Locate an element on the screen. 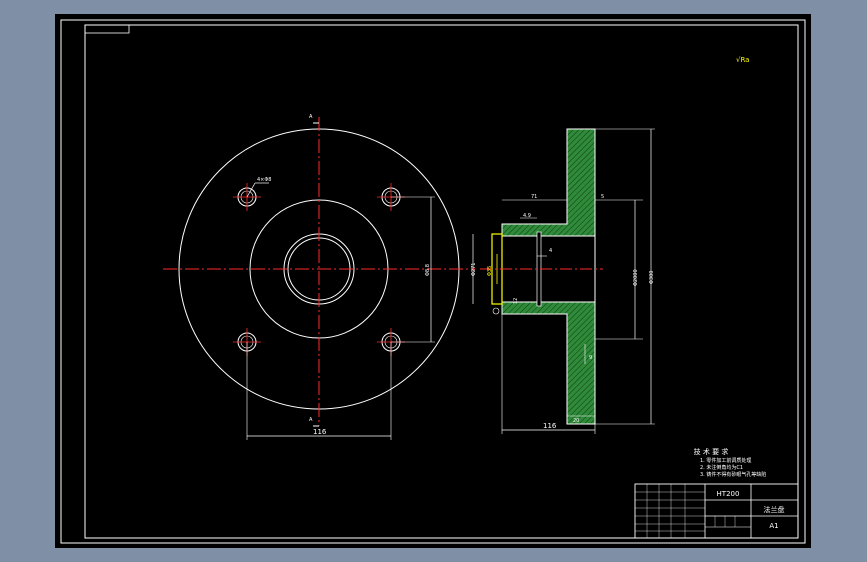 Image resolution: width=867 pixels, height=562 pixels. title-sheet-size: A1 is located at coordinates (773, 526).